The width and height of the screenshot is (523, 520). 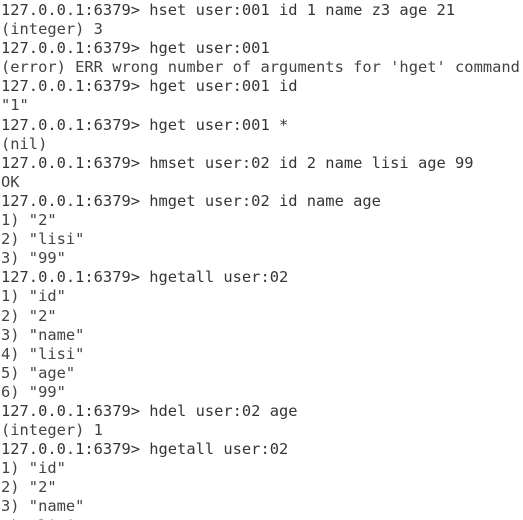 I want to click on terminal-command-line: 127.0.0.1:6379> hget user:001 *, so click(x=145, y=124).